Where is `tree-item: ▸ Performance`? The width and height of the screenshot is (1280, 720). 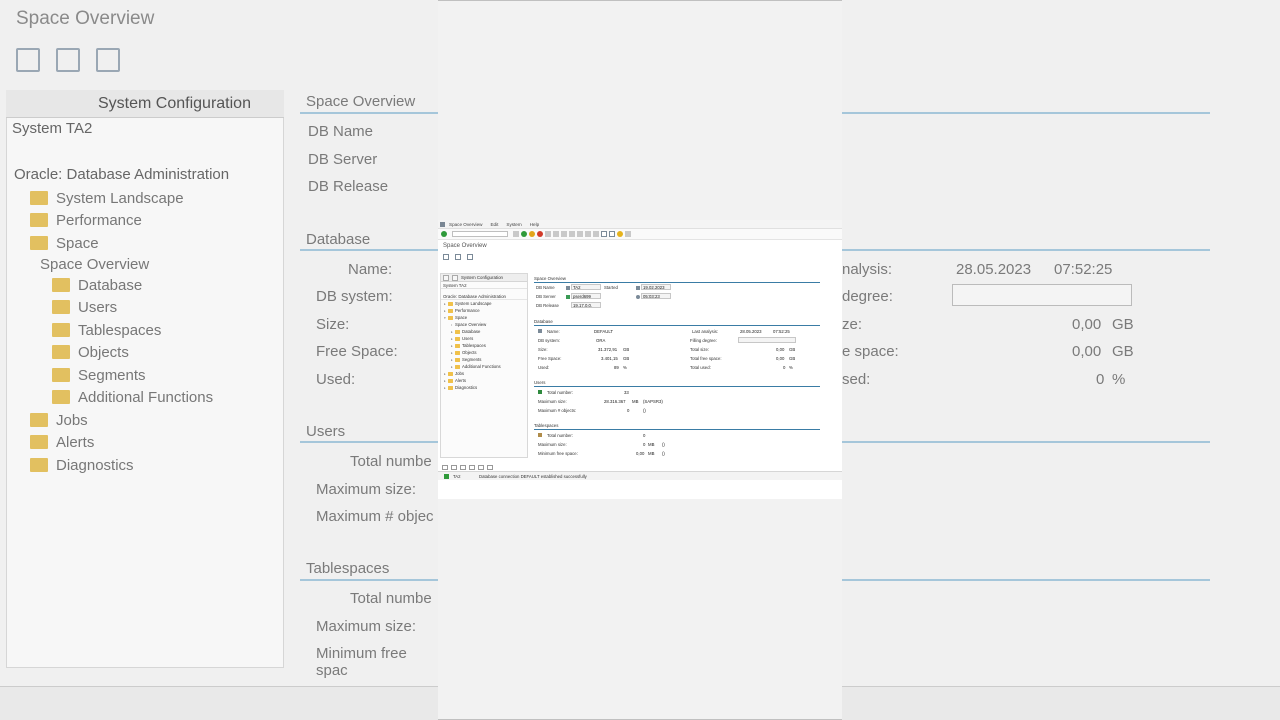 tree-item: ▸ Performance is located at coordinates (484, 310).